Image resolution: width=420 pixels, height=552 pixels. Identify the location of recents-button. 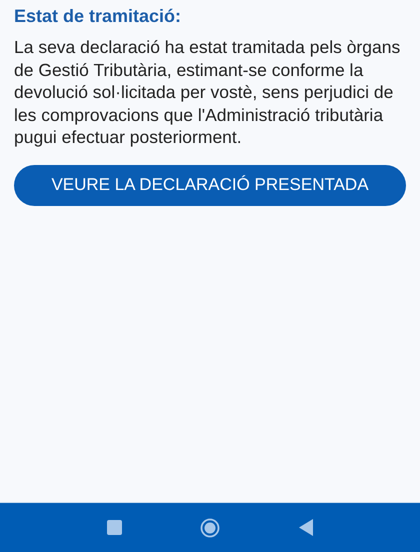
(114, 528).